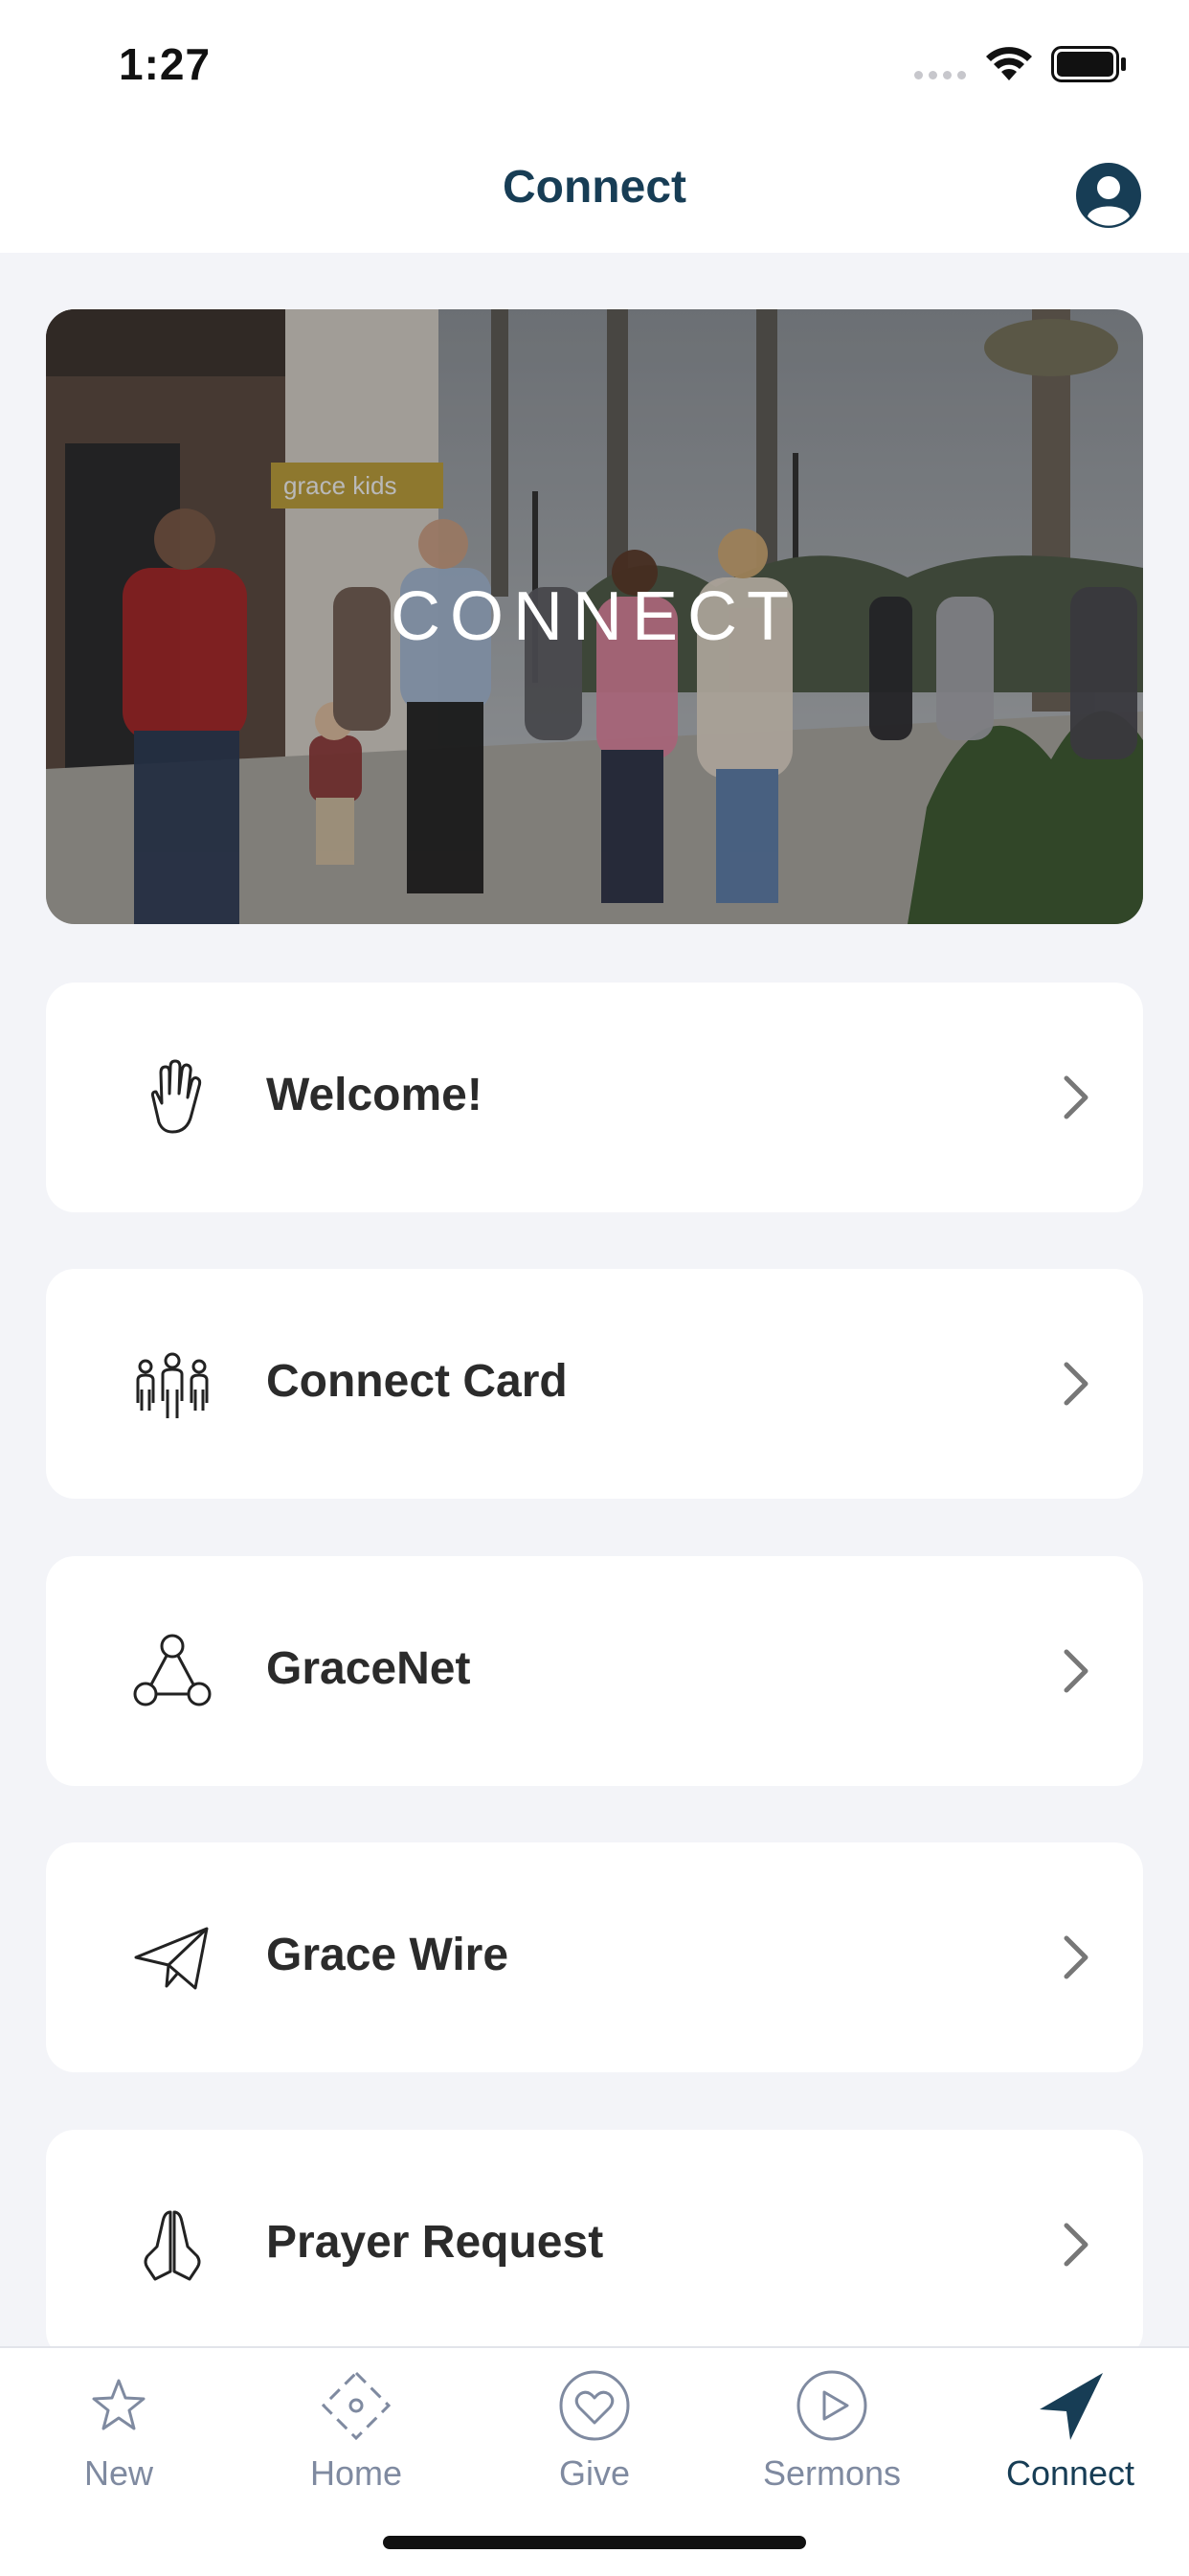 The image size is (1189, 2576). What do you see at coordinates (1071, 2406) in the screenshot?
I see `navigation-arrow-icon` at bounding box center [1071, 2406].